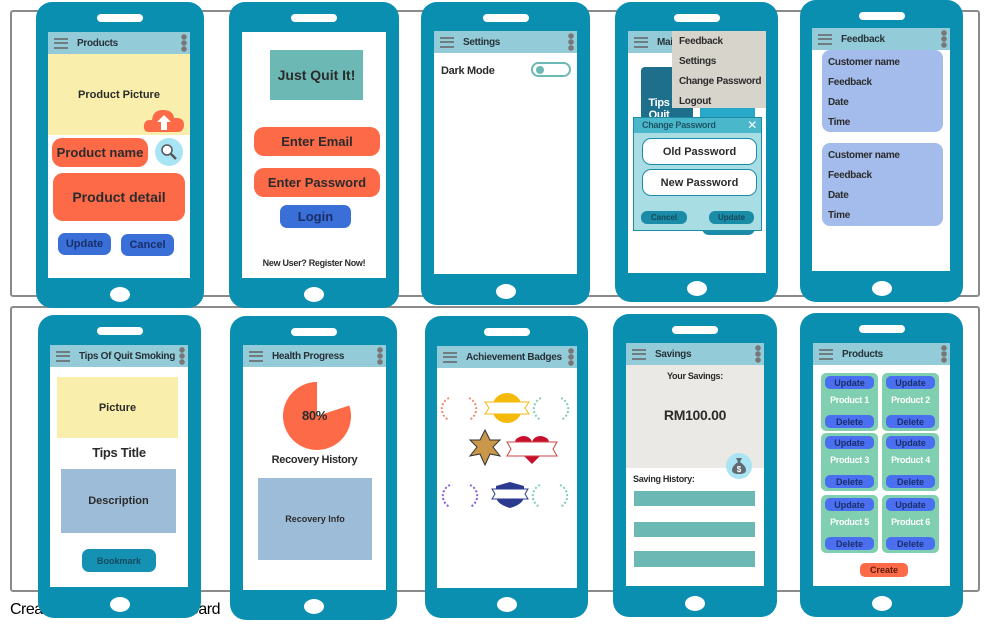  What do you see at coordinates (119, 452) in the screenshot?
I see `tips-title: Tips Title` at bounding box center [119, 452].